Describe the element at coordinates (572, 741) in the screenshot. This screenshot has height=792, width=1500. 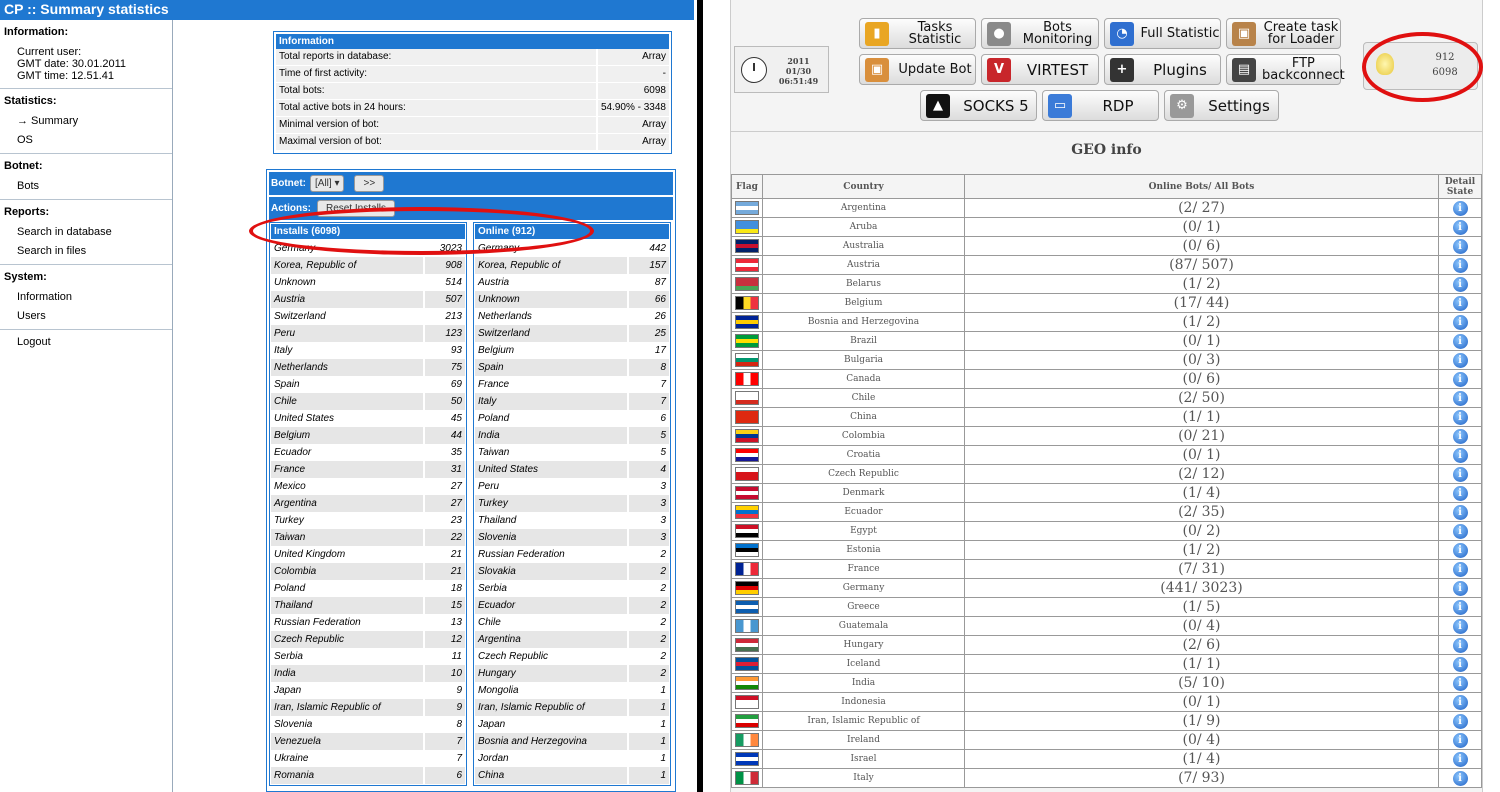
I see `country-row: Bosnia and Herzegovina 1` at that location.